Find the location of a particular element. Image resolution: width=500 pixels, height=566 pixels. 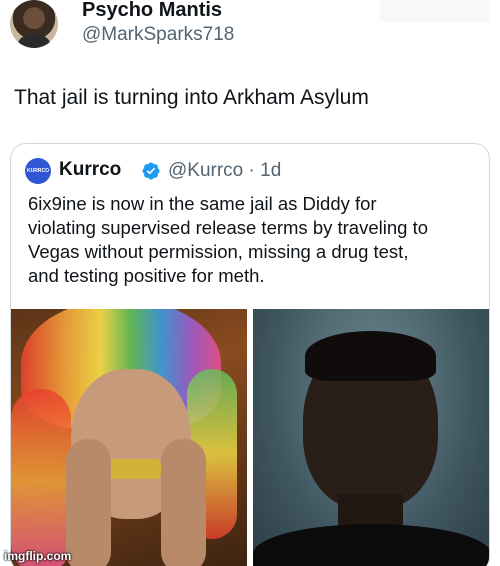

header-corner-area is located at coordinates (435, 11).